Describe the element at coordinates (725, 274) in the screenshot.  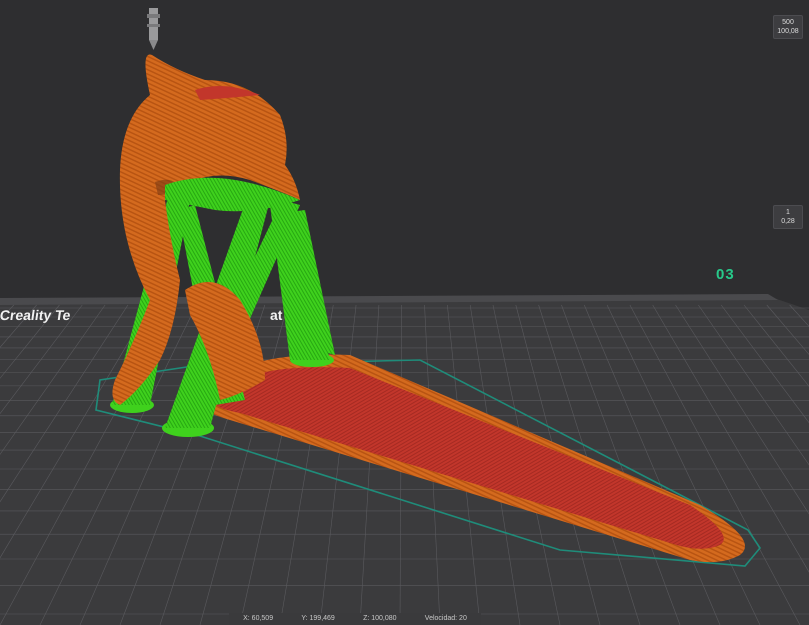
I see `plate-number: 03` at that location.